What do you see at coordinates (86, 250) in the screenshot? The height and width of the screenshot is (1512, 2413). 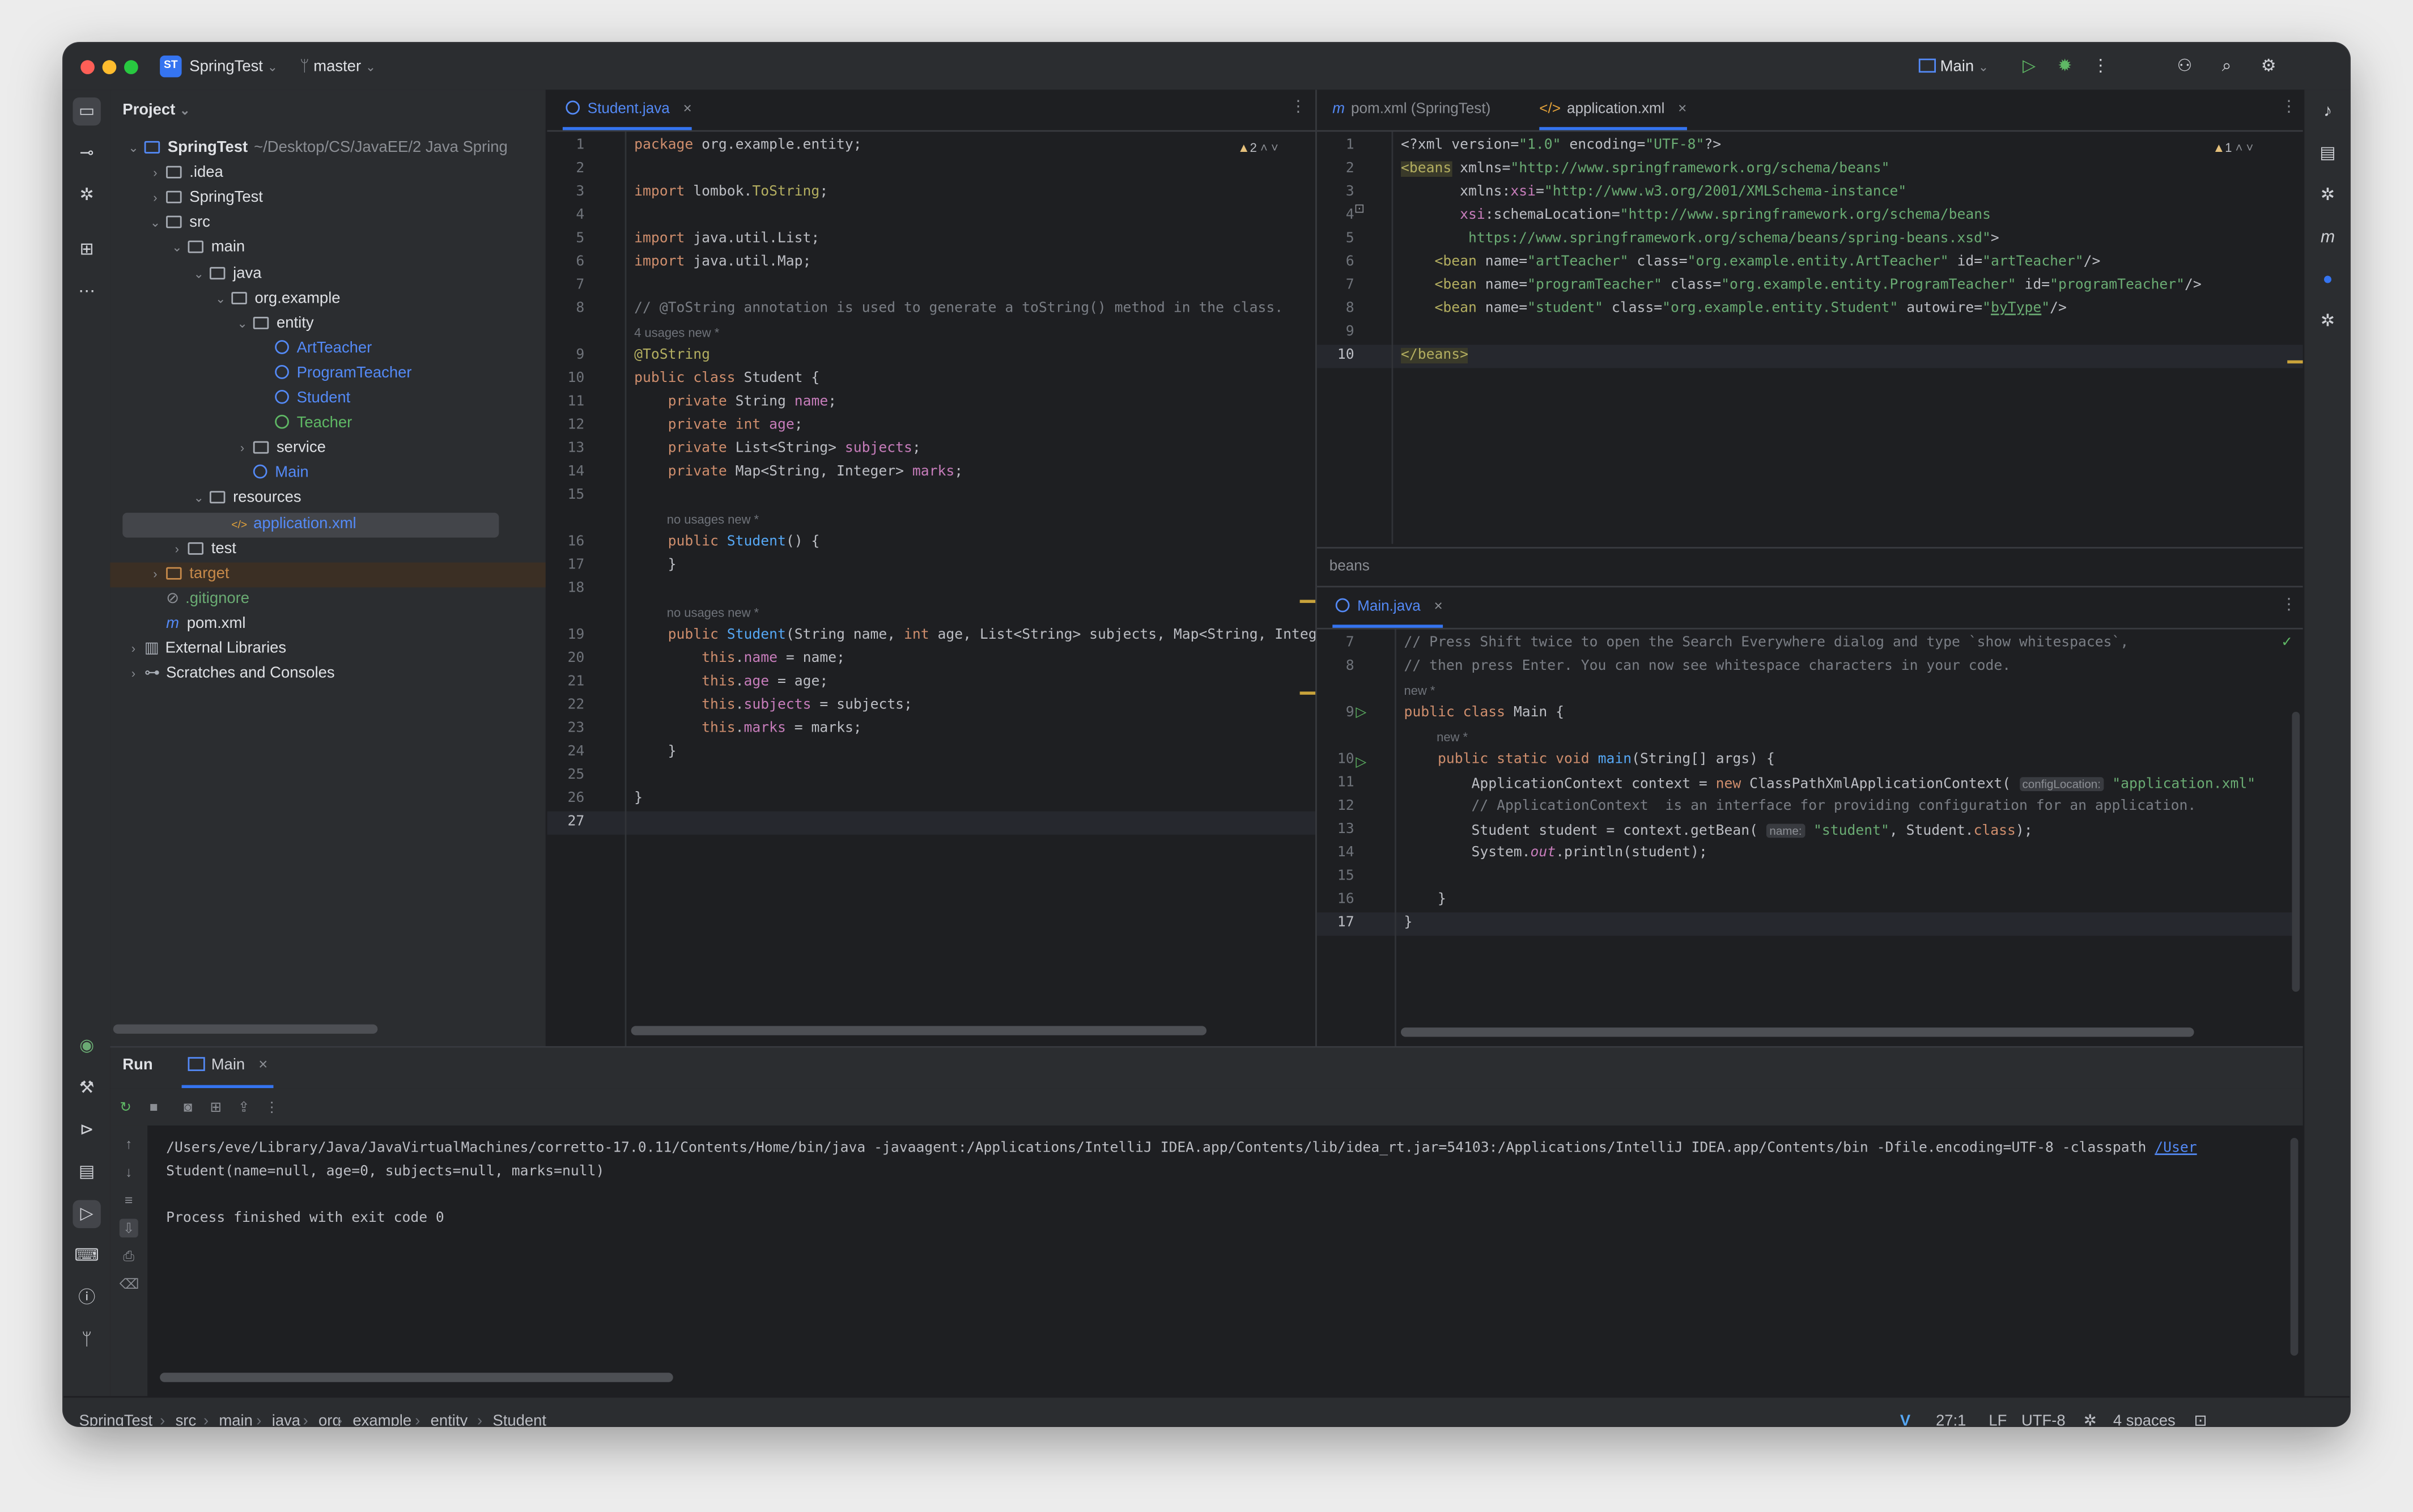 I see `structure-icon: ⊞` at bounding box center [86, 250].